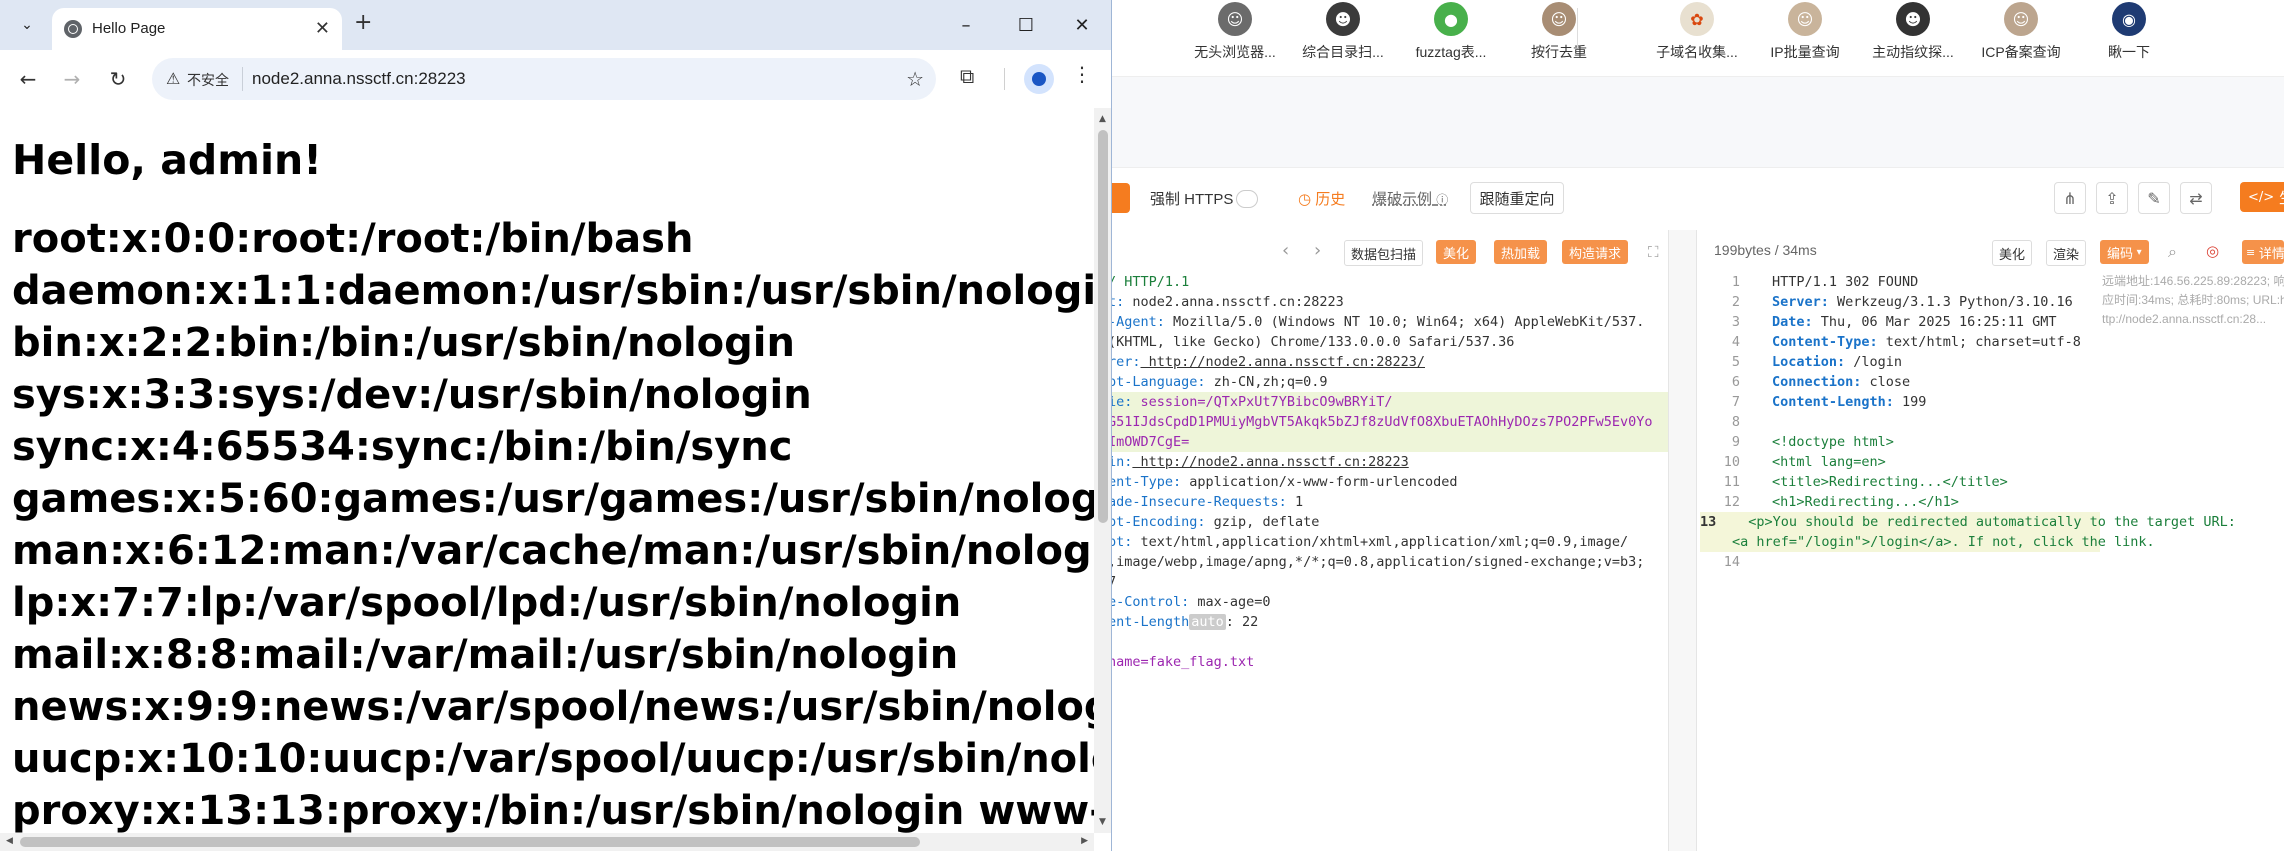  Describe the element at coordinates (1900, 402) in the screenshot. I see `response-line: 7 Content-Length: 199` at that location.